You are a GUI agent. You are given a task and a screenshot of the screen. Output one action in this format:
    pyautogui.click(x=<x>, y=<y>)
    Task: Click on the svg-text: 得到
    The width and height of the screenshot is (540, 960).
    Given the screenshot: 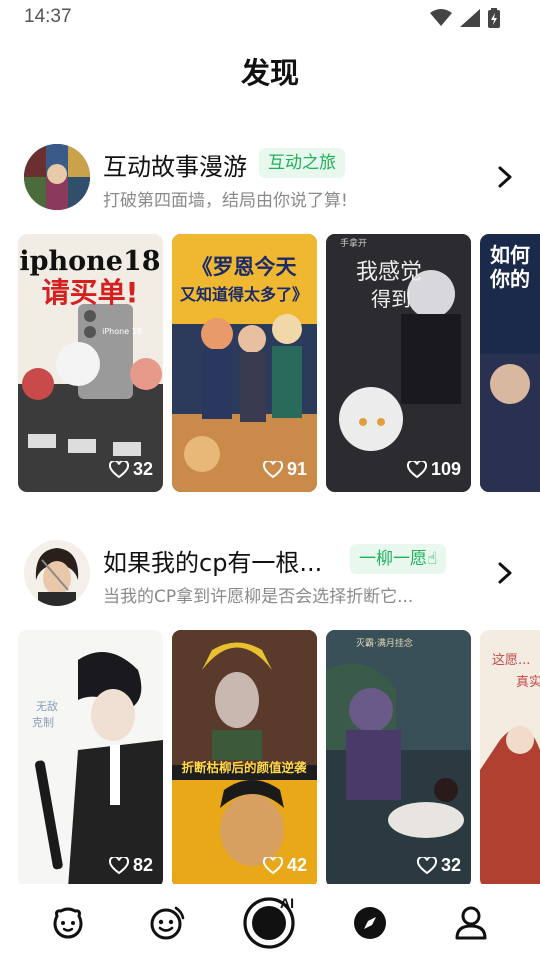 What is the action you would take?
    pyautogui.click(x=391, y=299)
    